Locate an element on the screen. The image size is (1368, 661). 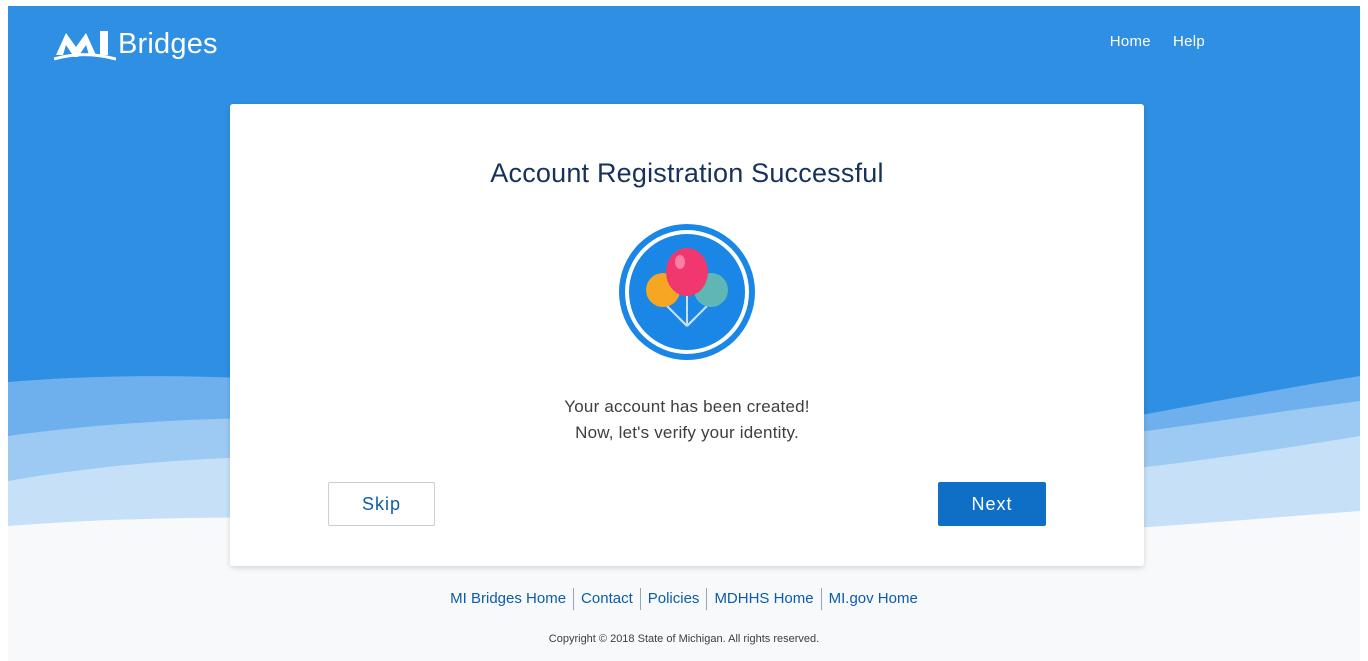
site-header: Bridges Home Help is located at coordinates (684, 46).